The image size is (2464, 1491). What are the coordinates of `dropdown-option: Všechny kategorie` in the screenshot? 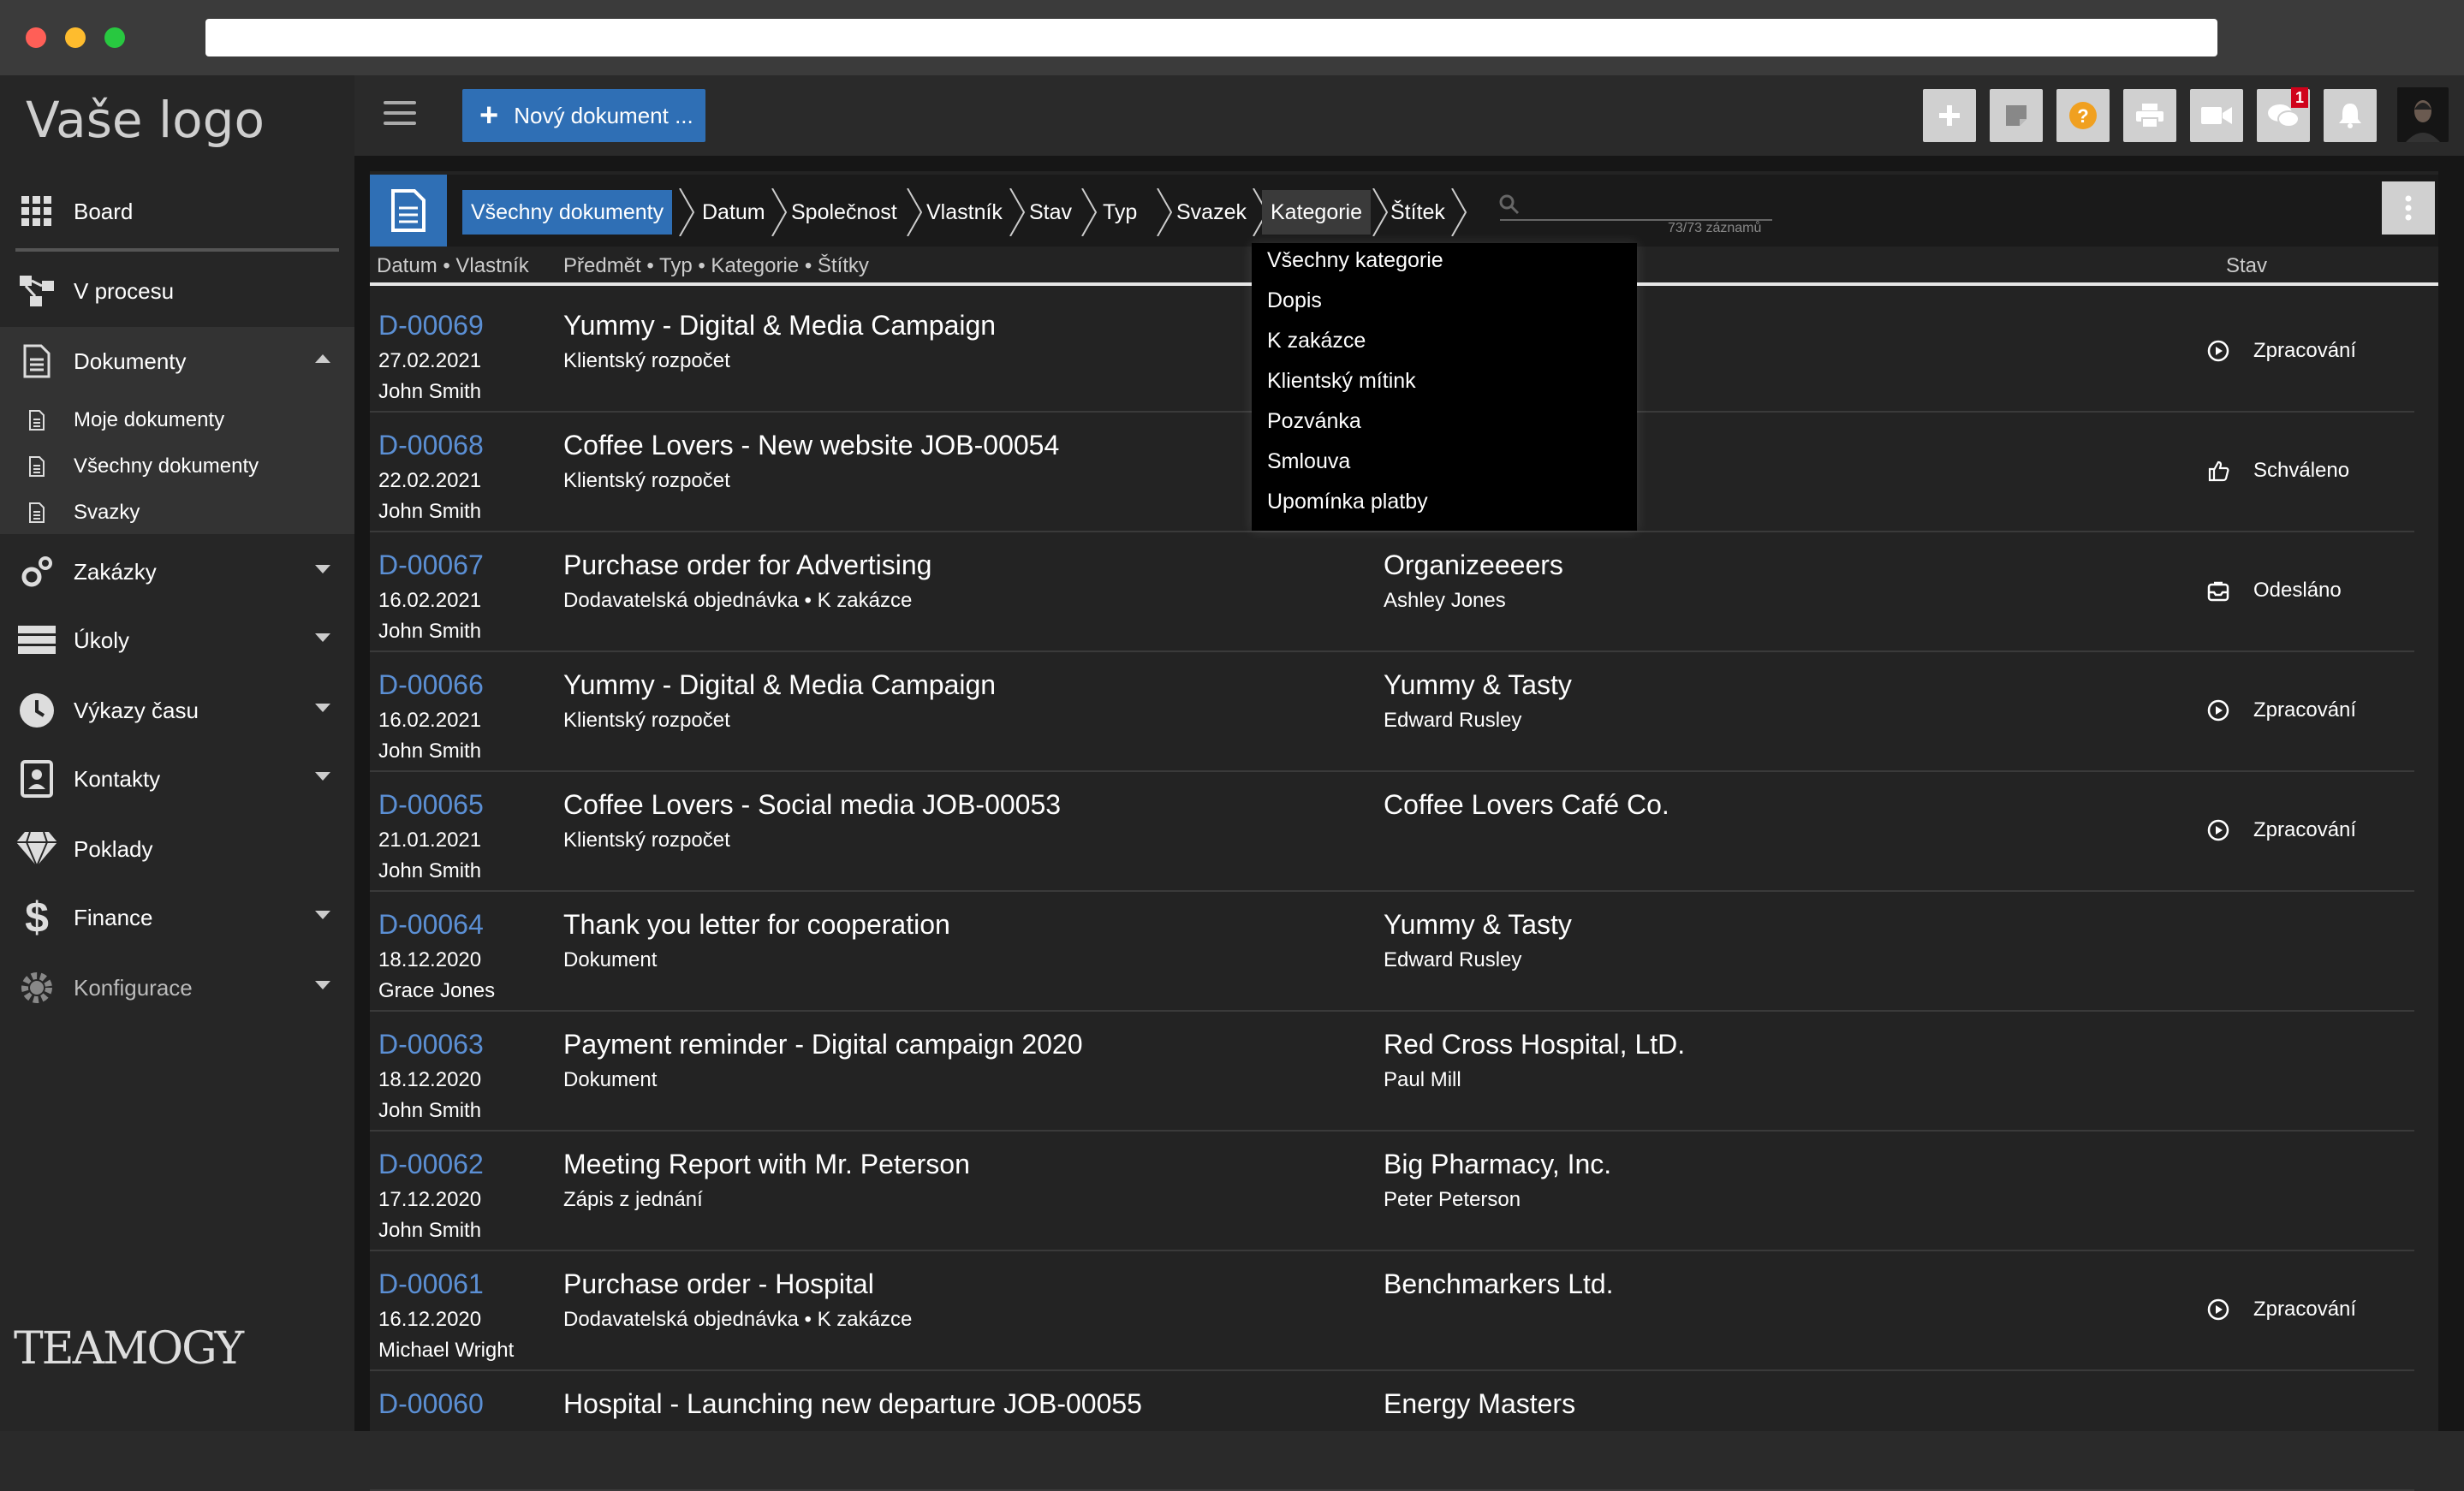 It's located at (1355, 260).